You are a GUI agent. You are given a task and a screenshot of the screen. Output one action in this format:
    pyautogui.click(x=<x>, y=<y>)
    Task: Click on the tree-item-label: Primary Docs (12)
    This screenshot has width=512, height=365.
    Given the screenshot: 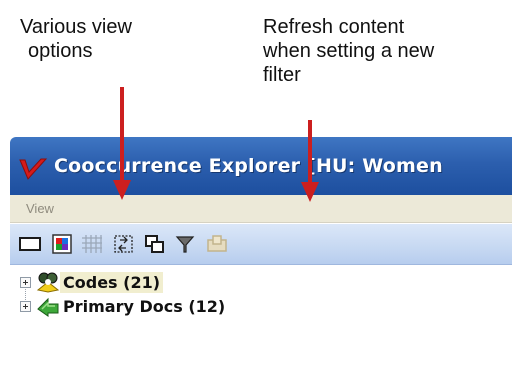 What is the action you would take?
    pyautogui.click(x=144, y=306)
    